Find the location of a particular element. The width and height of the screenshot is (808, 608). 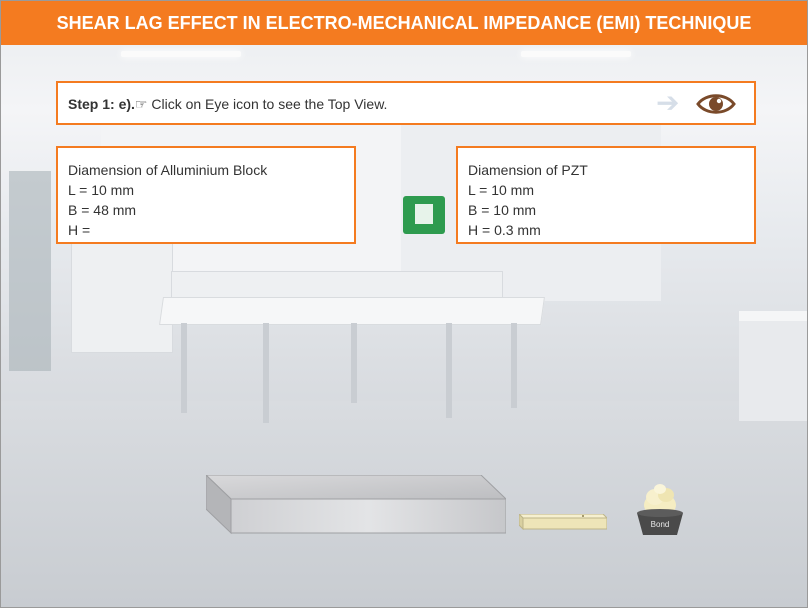

step-label: Step 1: e). is located at coordinates (101, 104).